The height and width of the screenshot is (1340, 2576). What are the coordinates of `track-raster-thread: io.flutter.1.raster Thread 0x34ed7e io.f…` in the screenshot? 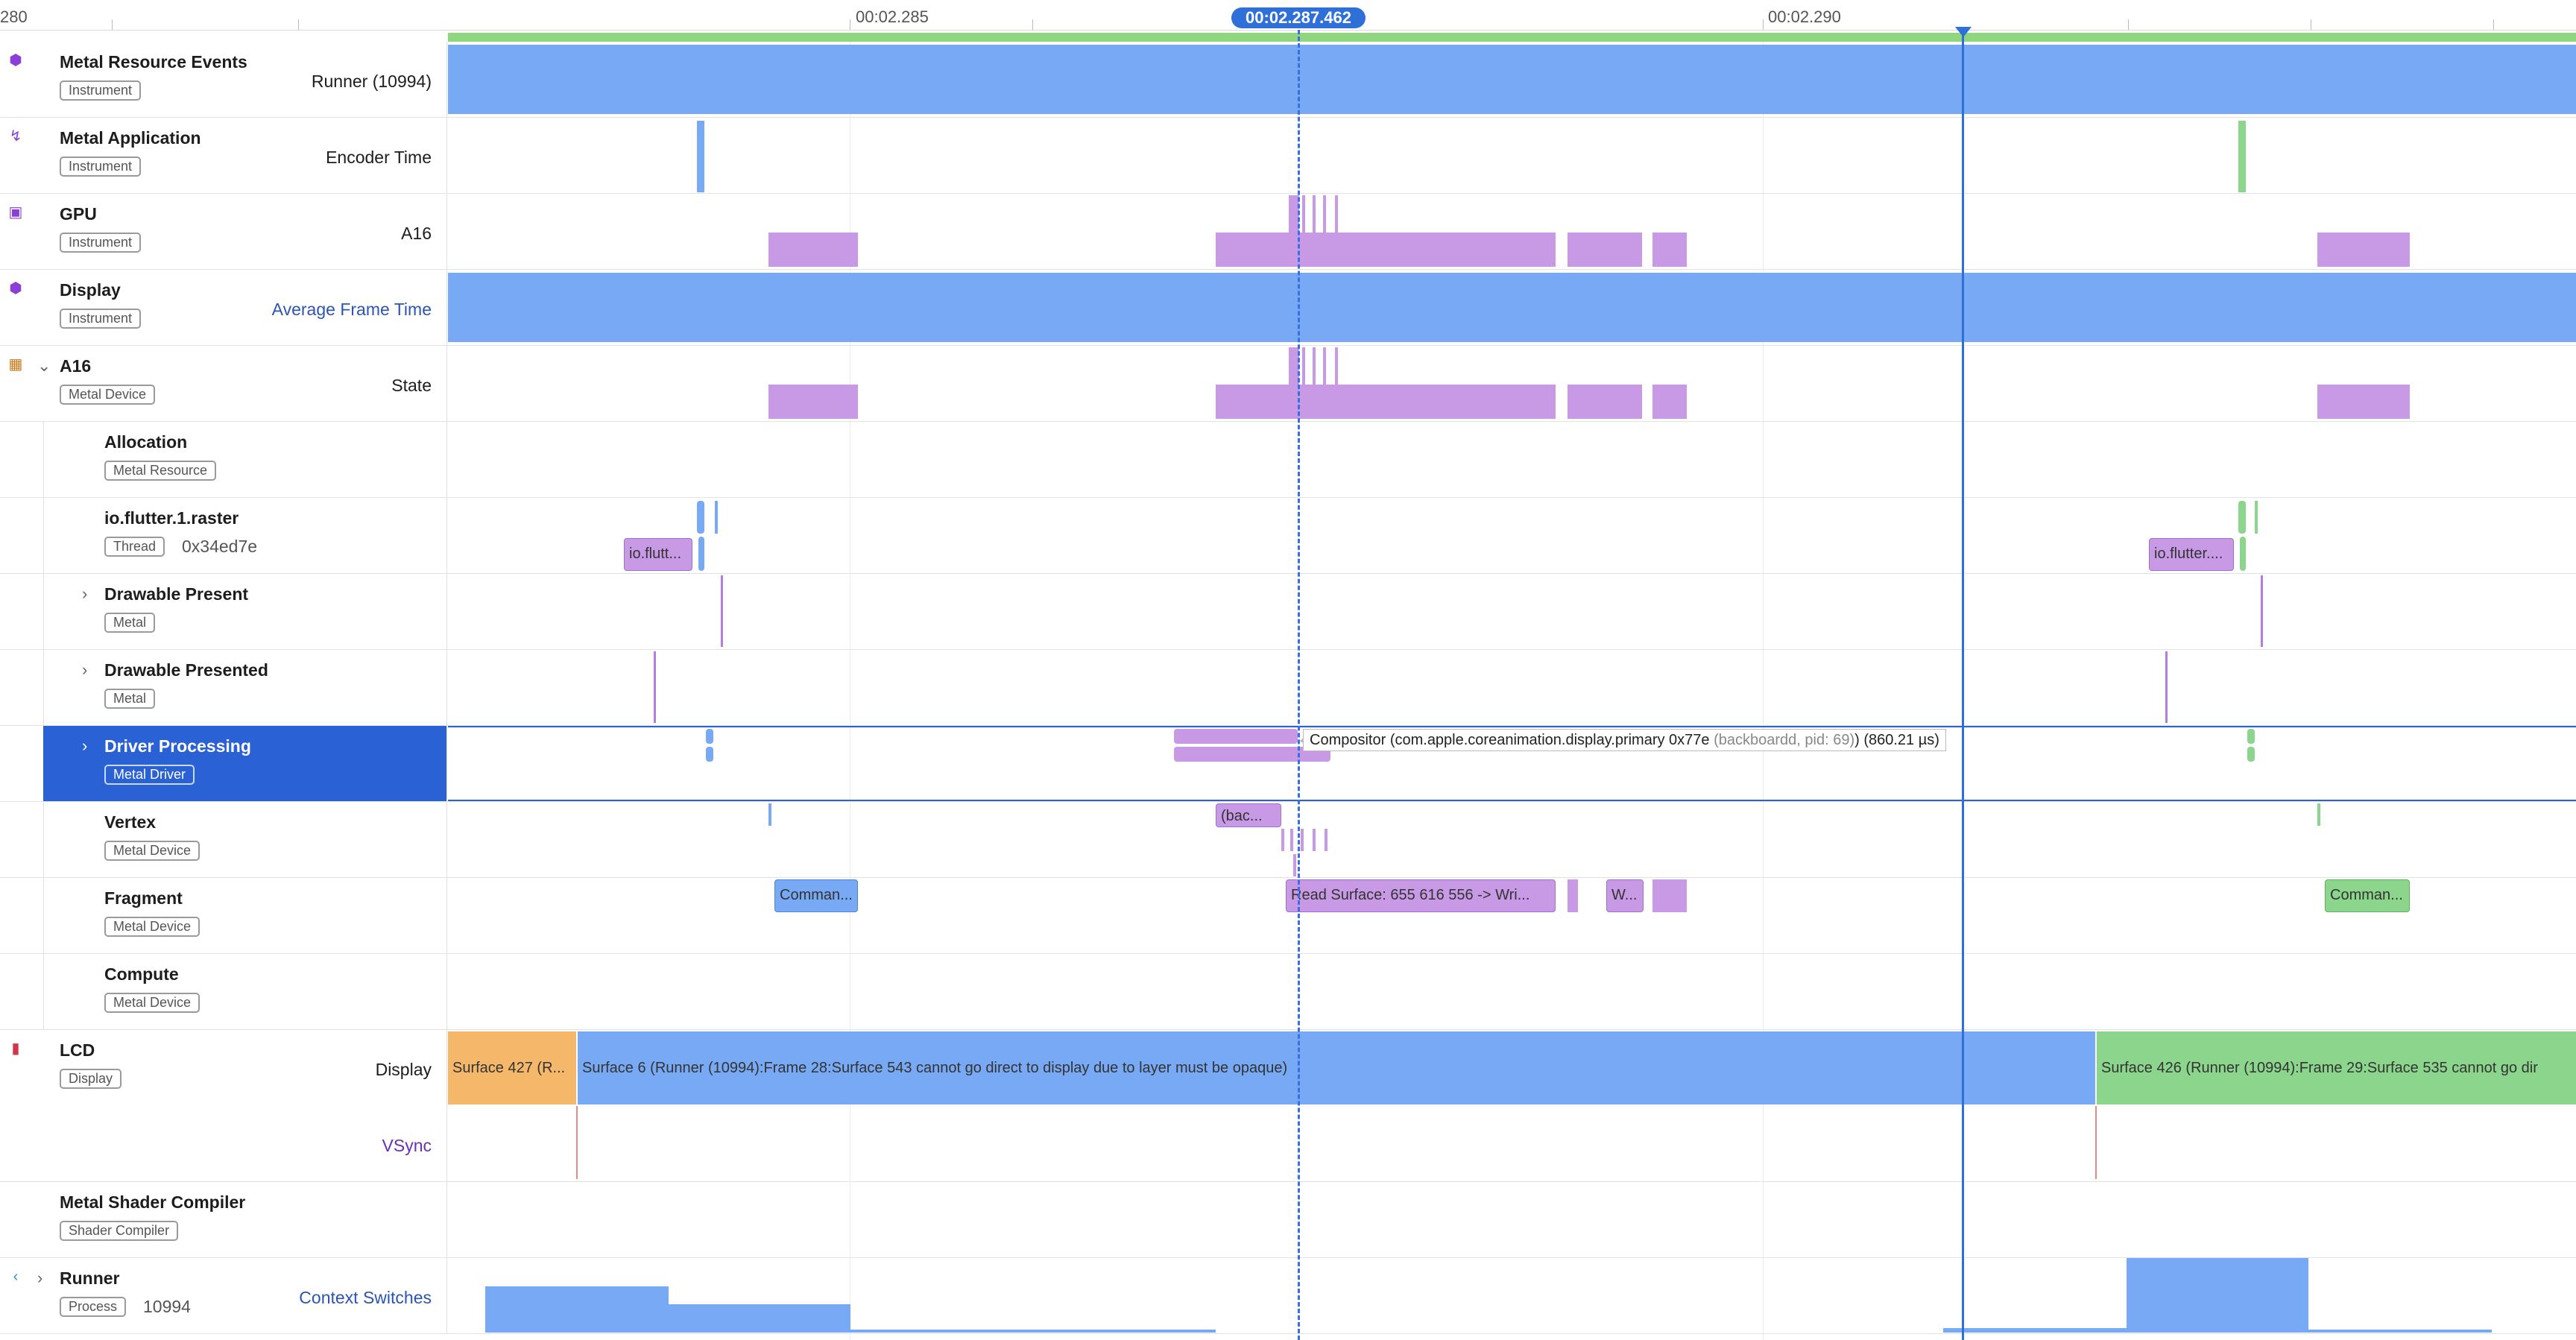 It's located at (1288, 536).